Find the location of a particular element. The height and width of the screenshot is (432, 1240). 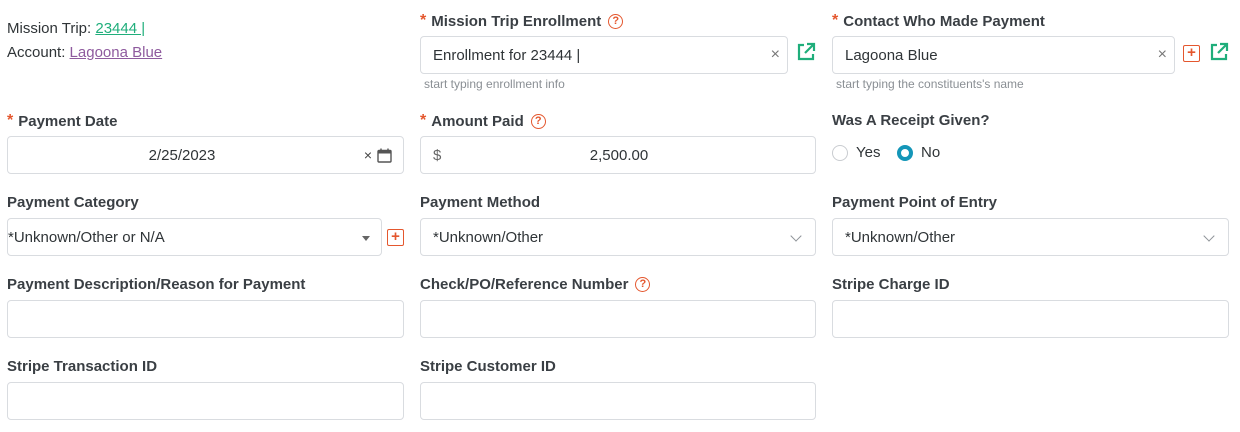

description-label: Payment Description/Reason for Payment is located at coordinates (156, 284).